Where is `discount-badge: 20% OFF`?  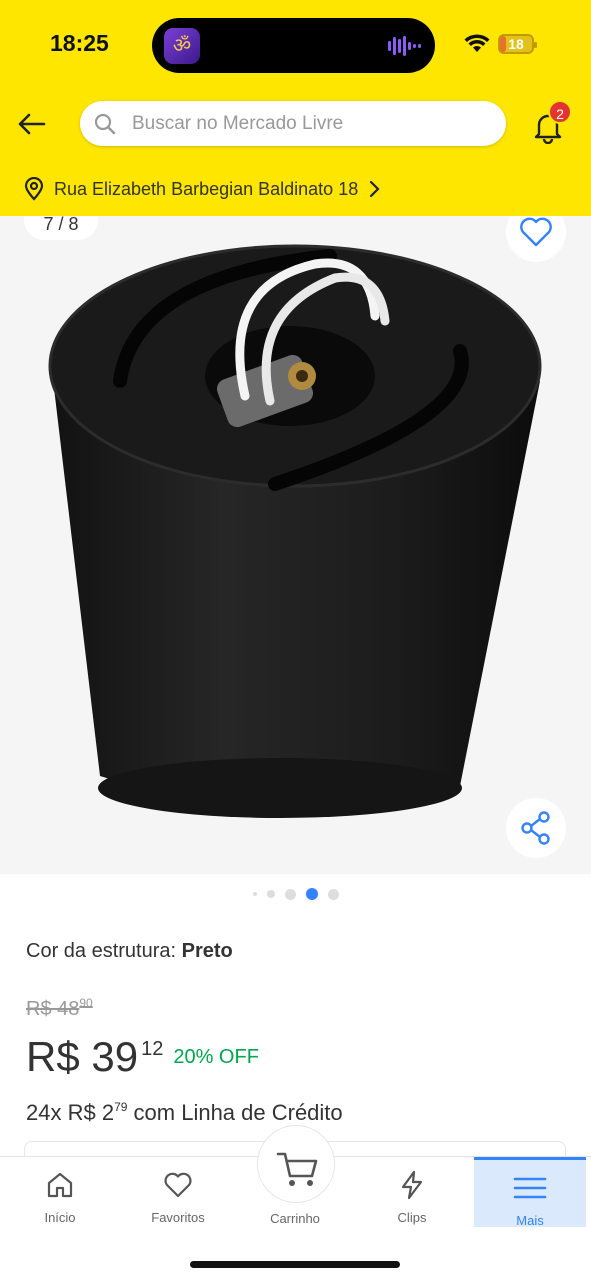
discount-badge: 20% OFF is located at coordinates (216, 1057).